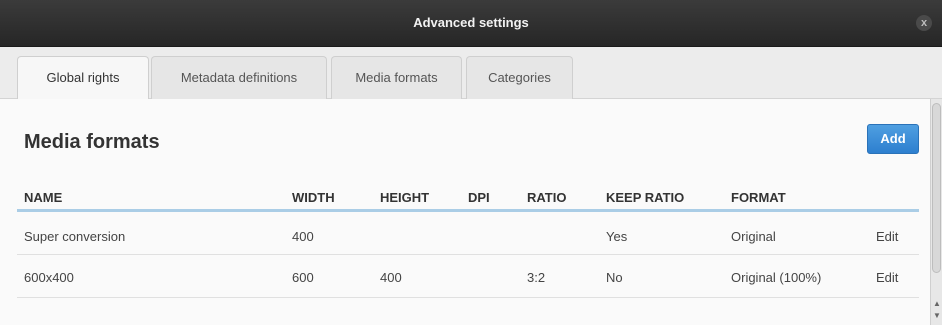  Describe the element at coordinates (43, 197) in the screenshot. I see `column-header-name: NAME` at that location.